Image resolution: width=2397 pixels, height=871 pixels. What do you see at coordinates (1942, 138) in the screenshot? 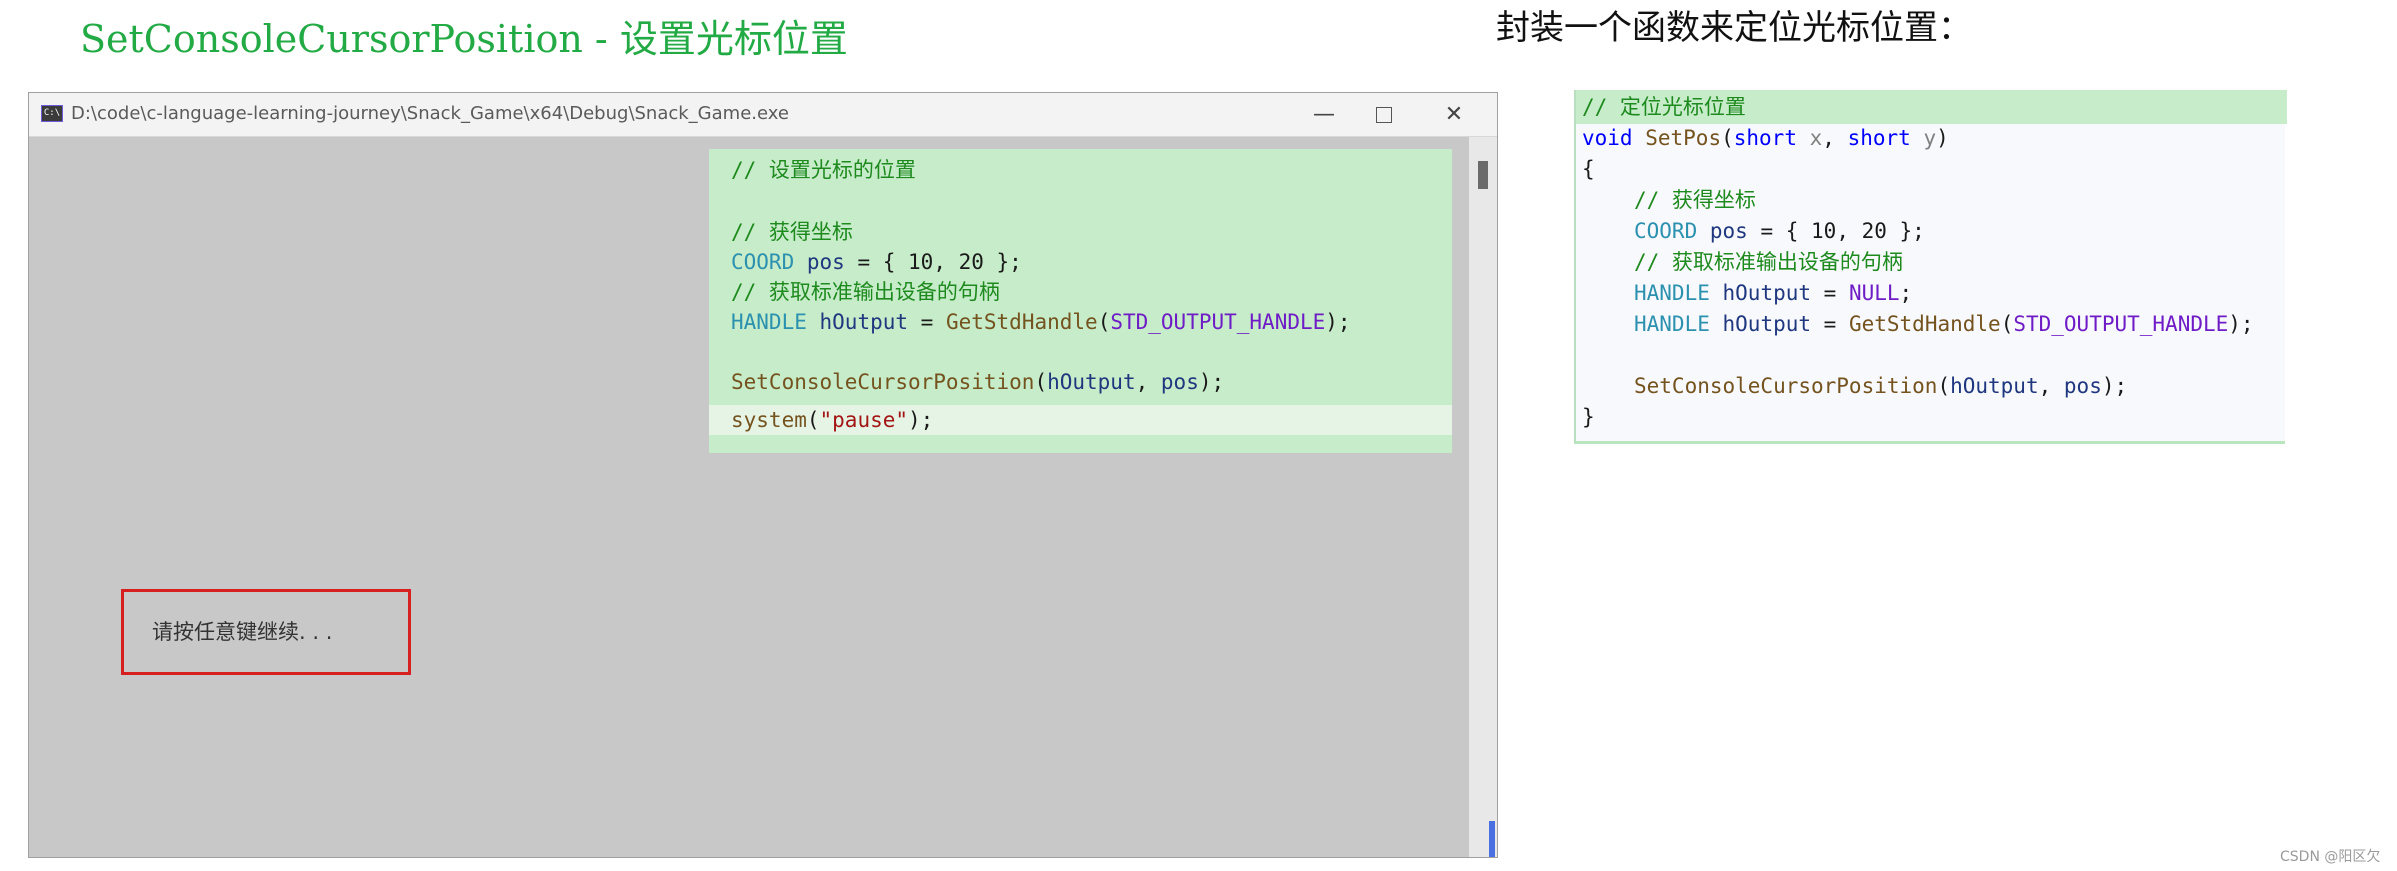
I see `code-text: )` at bounding box center [1942, 138].